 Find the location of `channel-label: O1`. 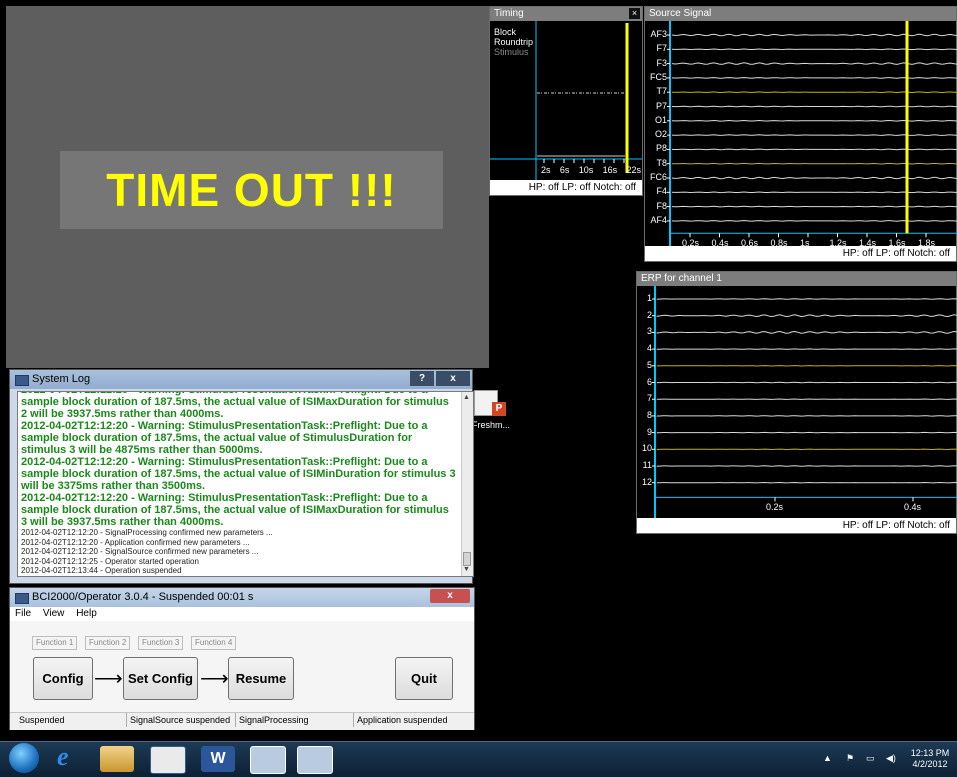

channel-label: O1 is located at coordinates (656, 120).